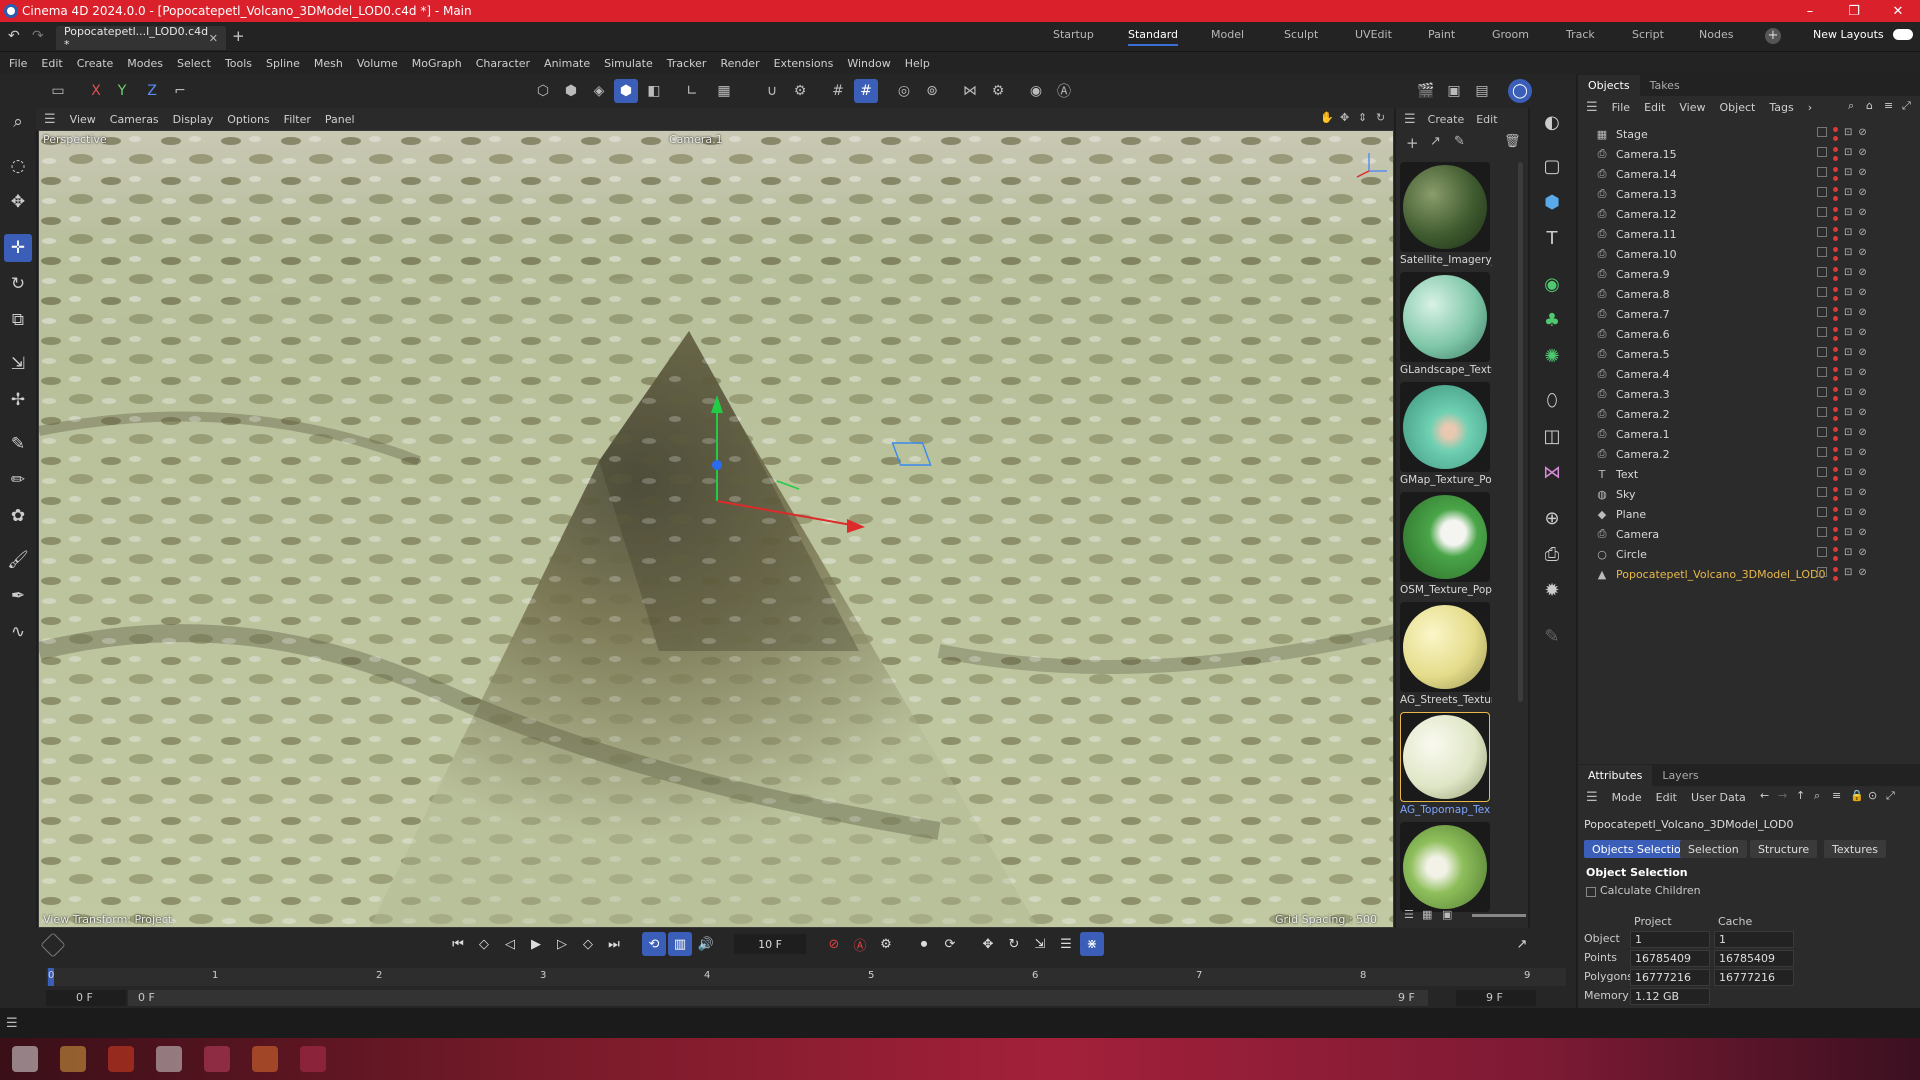 The image size is (1920, 1080). Describe the element at coordinates (1064, 91) in the screenshot. I see `annotation-icon: Ⓐ` at that location.